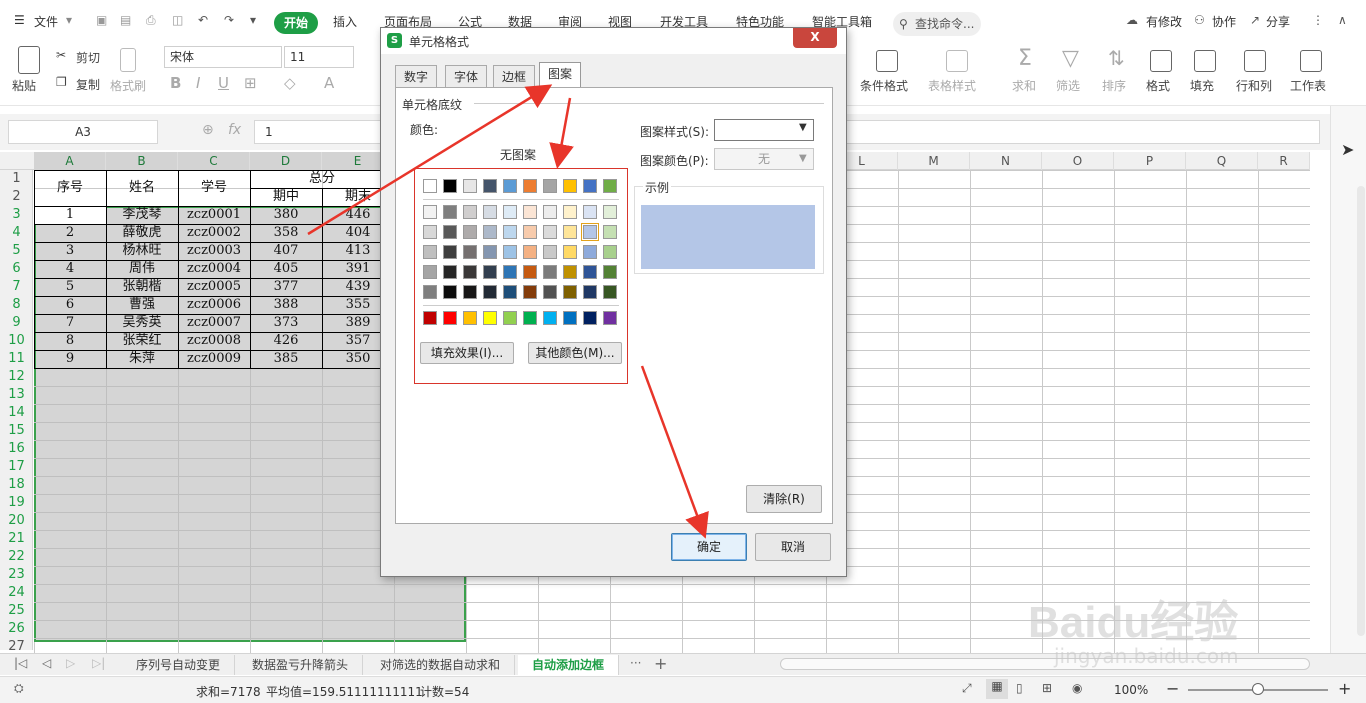 The image size is (1366, 703). Describe the element at coordinates (70, 251) in the screenshot. I see `table-cell: 3` at that location.